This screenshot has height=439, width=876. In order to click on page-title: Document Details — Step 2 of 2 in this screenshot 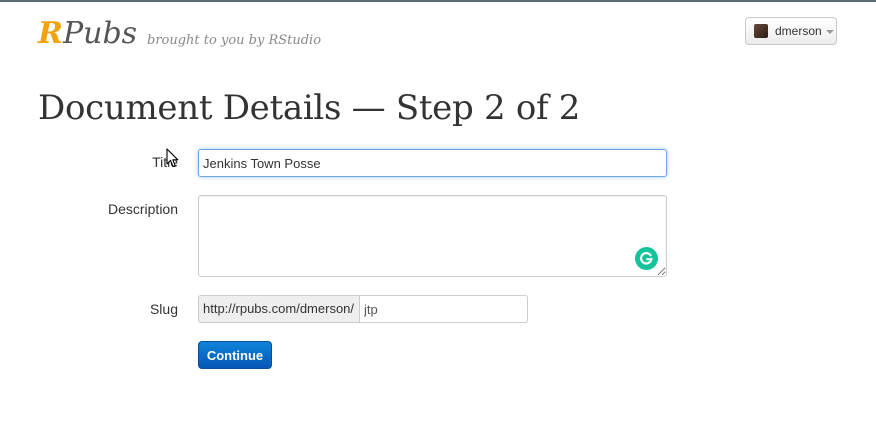, I will do `click(309, 108)`.